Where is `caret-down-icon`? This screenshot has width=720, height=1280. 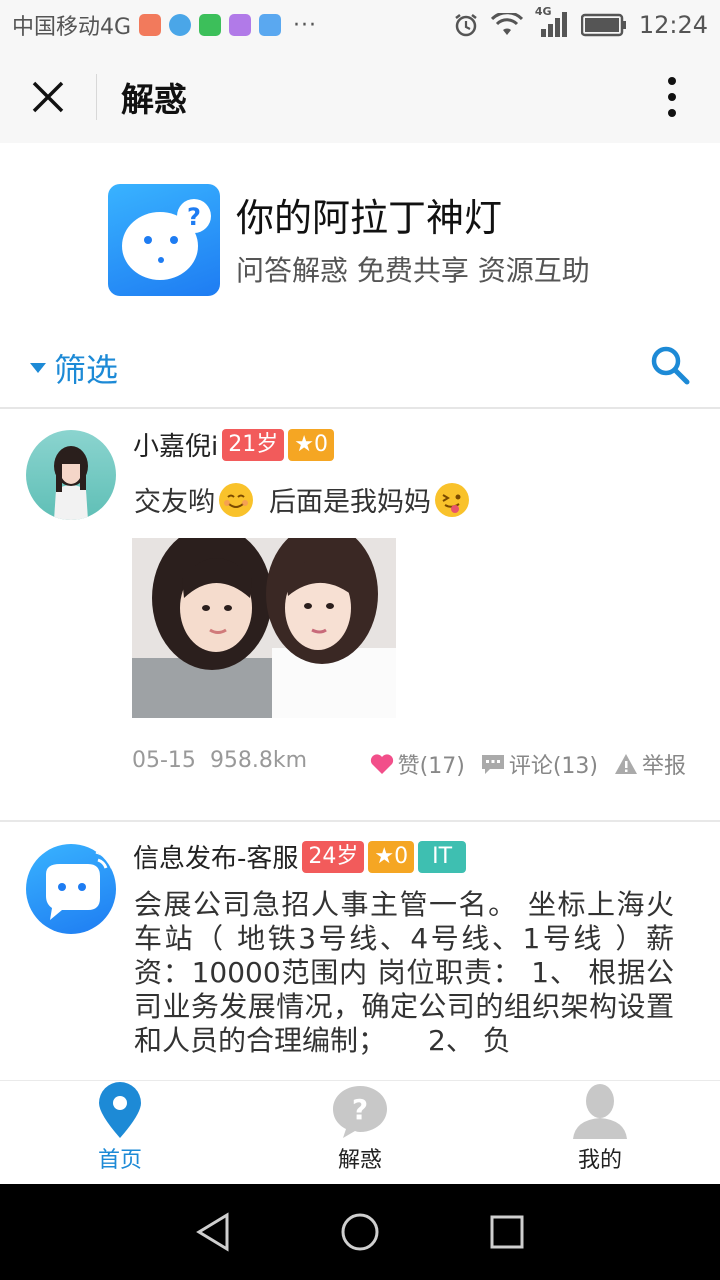 caret-down-icon is located at coordinates (38, 368).